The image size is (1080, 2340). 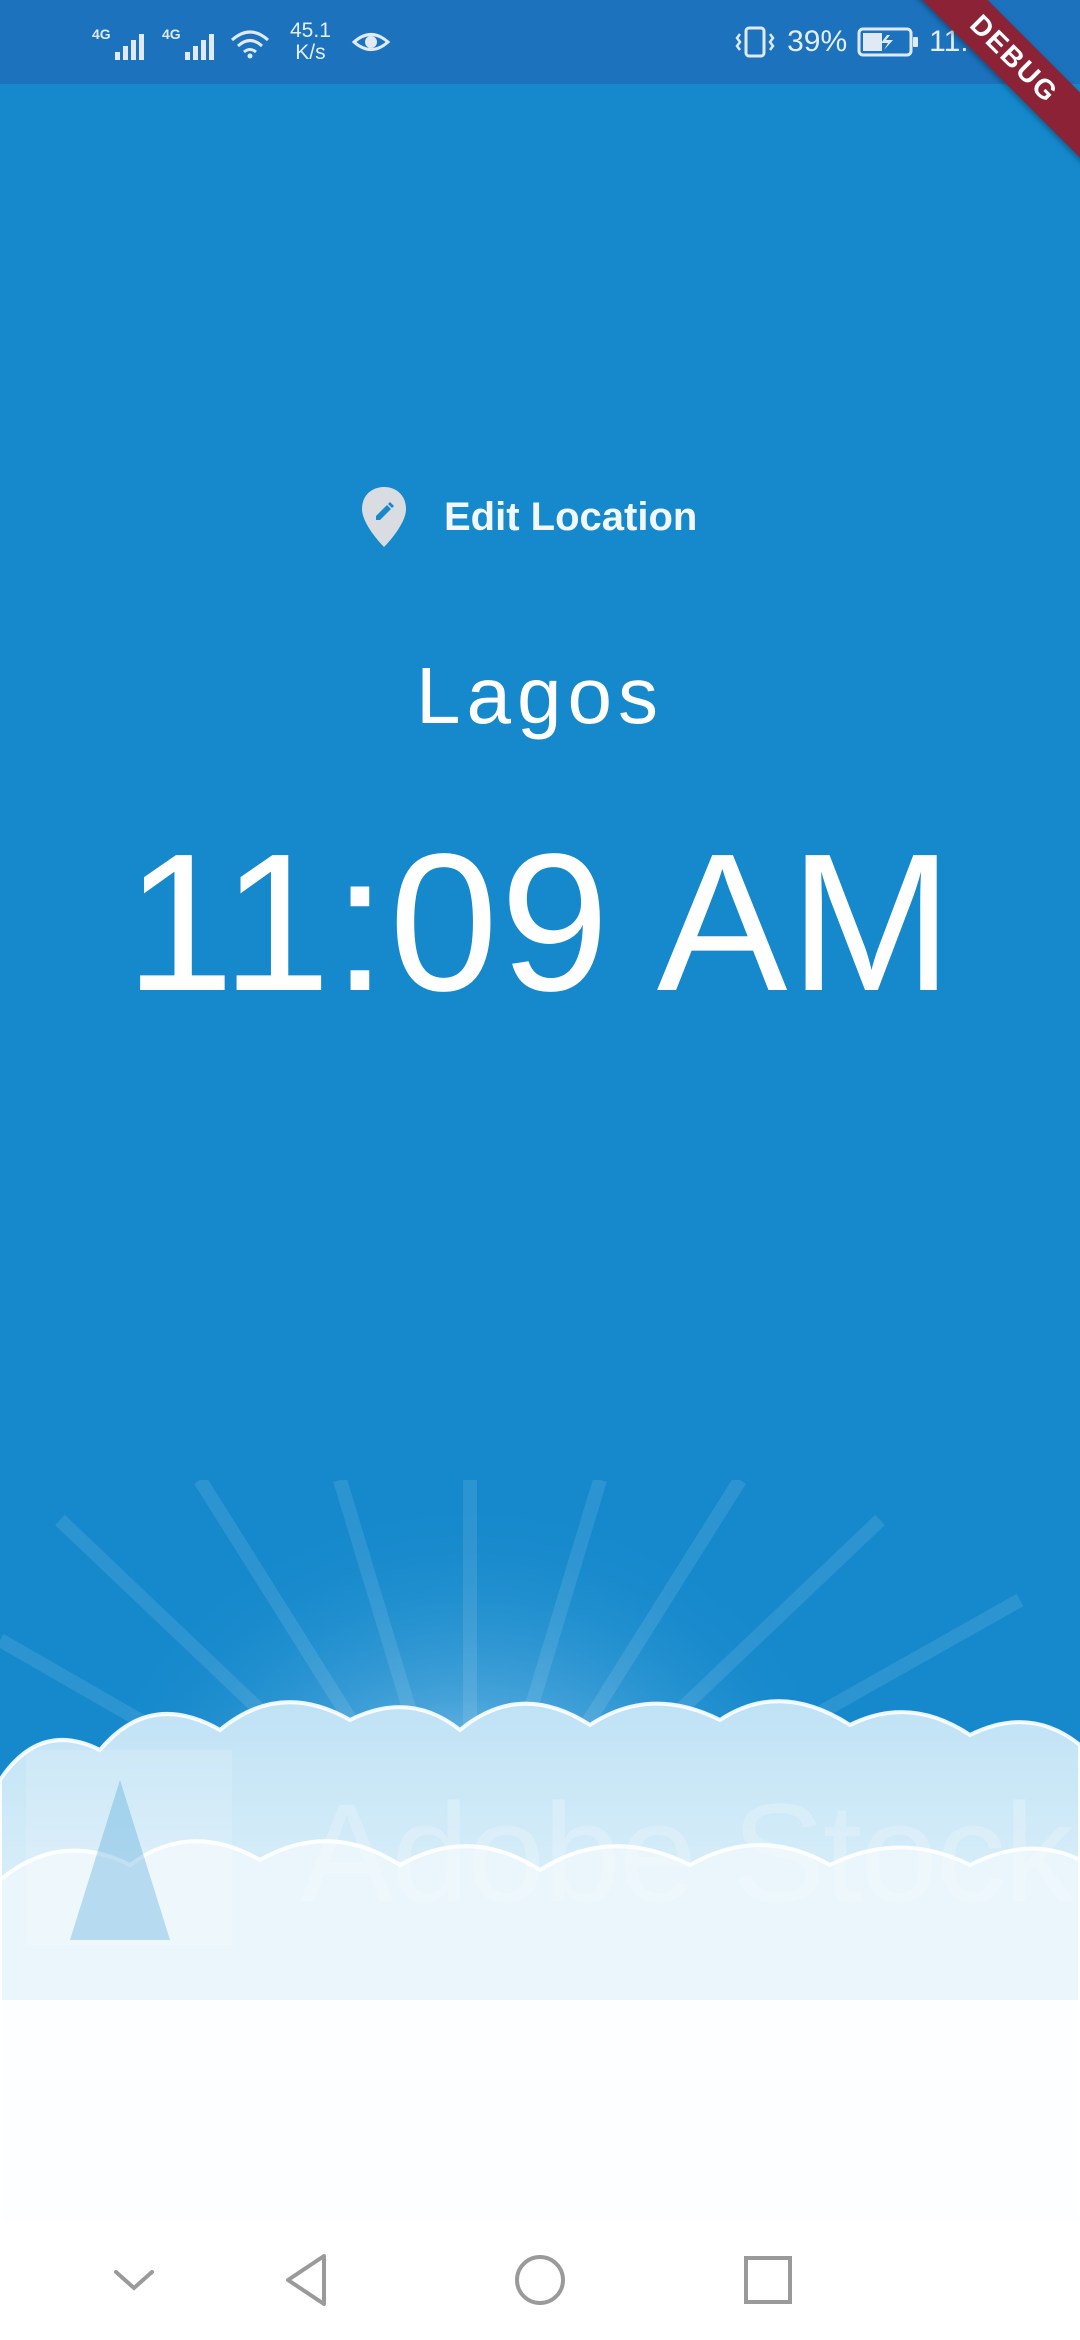 I want to click on city-name: Lagos, so click(x=540, y=695).